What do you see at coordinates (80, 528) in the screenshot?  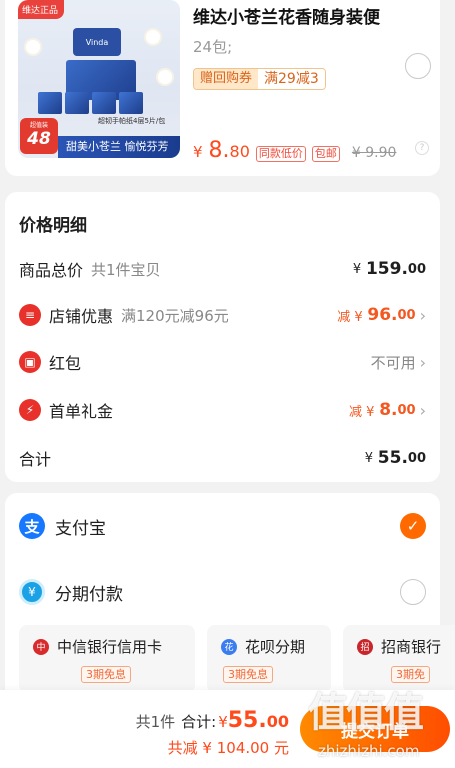 I see `alipay-label: 支付宝` at bounding box center [80, 528].